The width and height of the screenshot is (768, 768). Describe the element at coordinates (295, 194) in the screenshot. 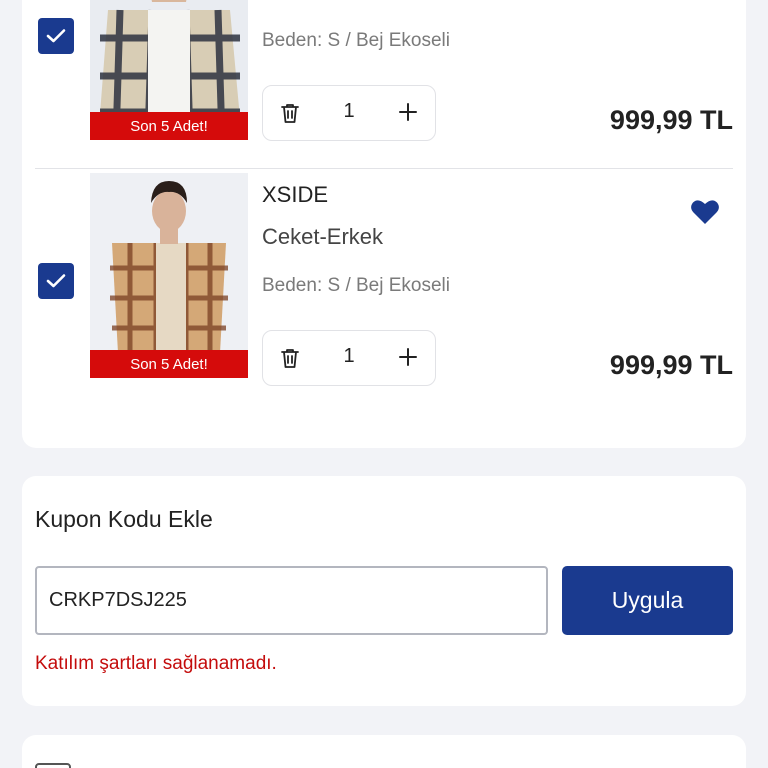

I see `item-brand: XSIDE` at that location.